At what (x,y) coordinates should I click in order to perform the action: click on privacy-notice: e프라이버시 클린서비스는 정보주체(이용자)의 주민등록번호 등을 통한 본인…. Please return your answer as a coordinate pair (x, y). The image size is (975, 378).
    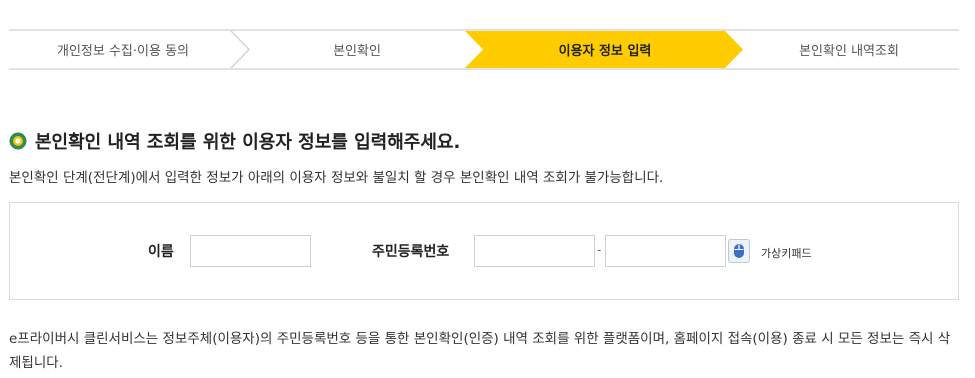
    Looking at the image, I should click on (480, 351).